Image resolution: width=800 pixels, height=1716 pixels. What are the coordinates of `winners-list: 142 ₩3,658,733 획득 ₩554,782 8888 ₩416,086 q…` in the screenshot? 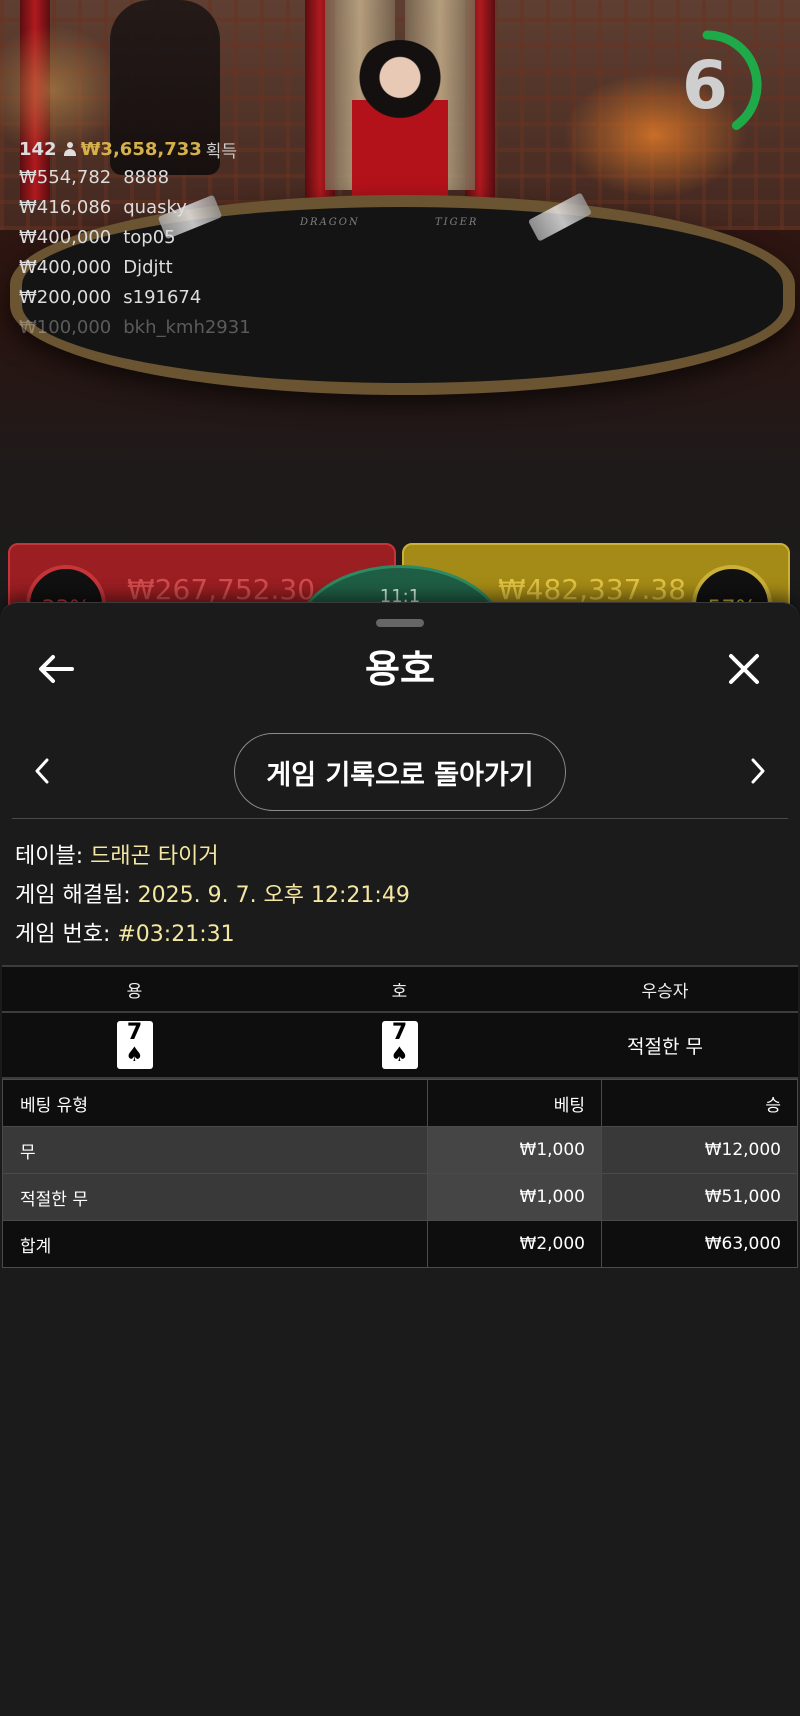 It's located at (135, 239).